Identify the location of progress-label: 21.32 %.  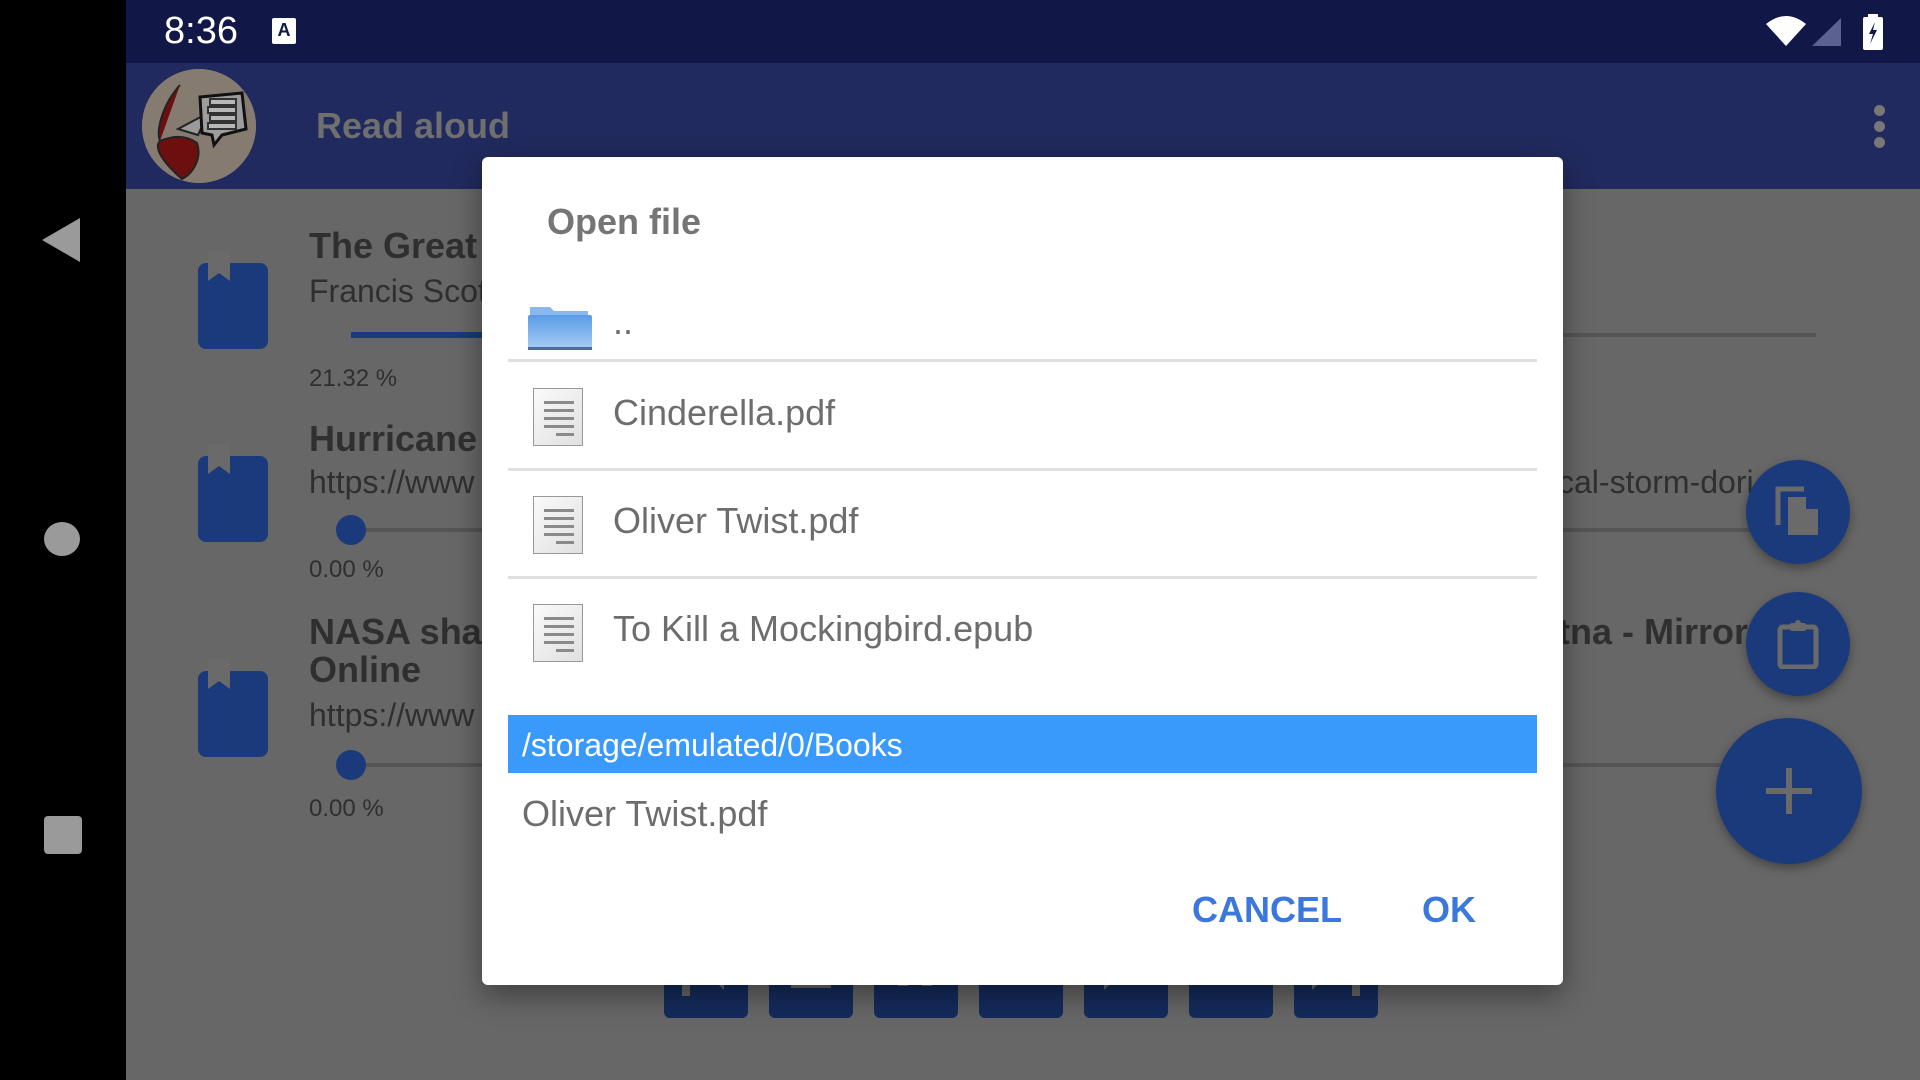
(353, 378).